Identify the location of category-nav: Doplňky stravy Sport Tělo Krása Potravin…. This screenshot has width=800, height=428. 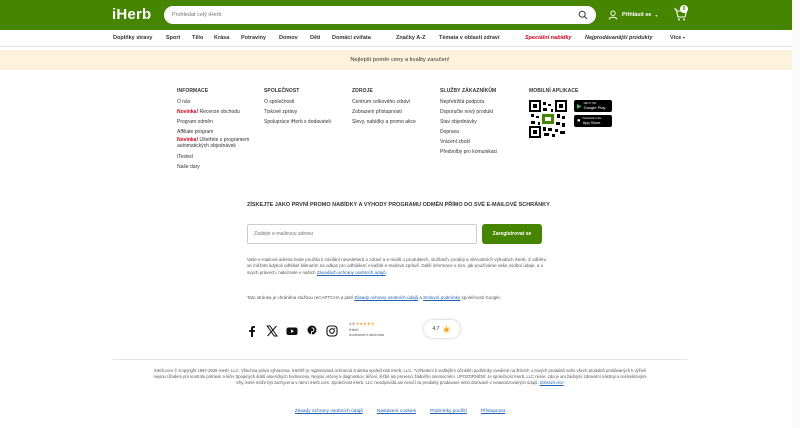
(400, 38).